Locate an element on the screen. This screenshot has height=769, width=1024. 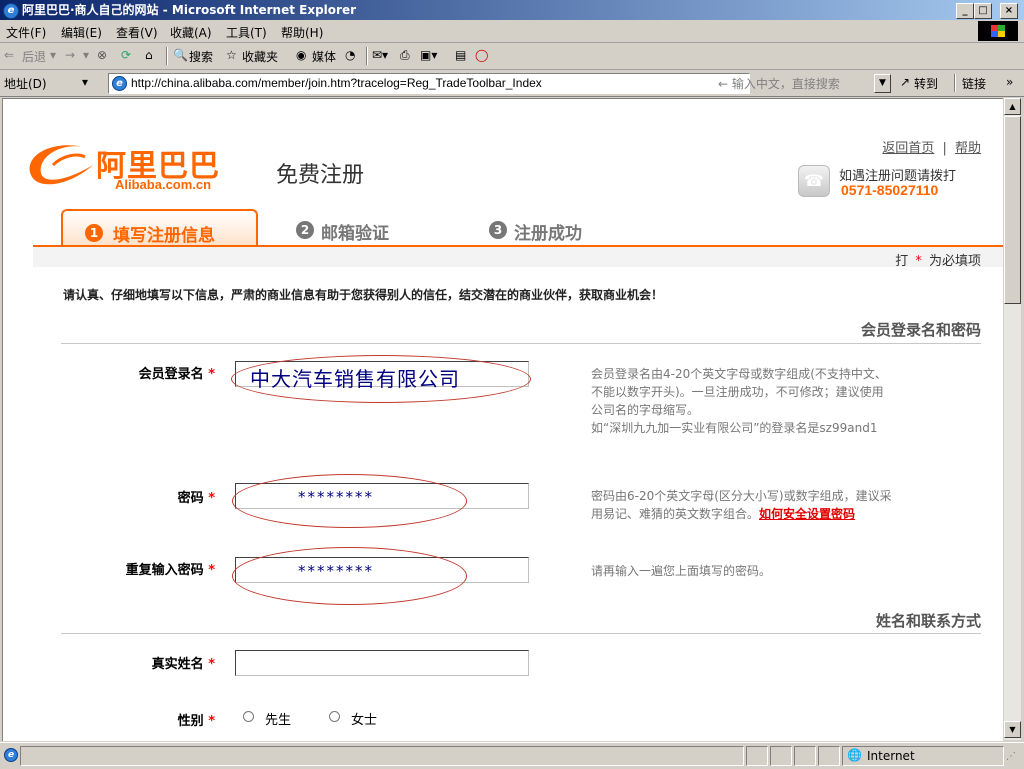
home-link: 返回首页 is located at coordinates (908, 148).